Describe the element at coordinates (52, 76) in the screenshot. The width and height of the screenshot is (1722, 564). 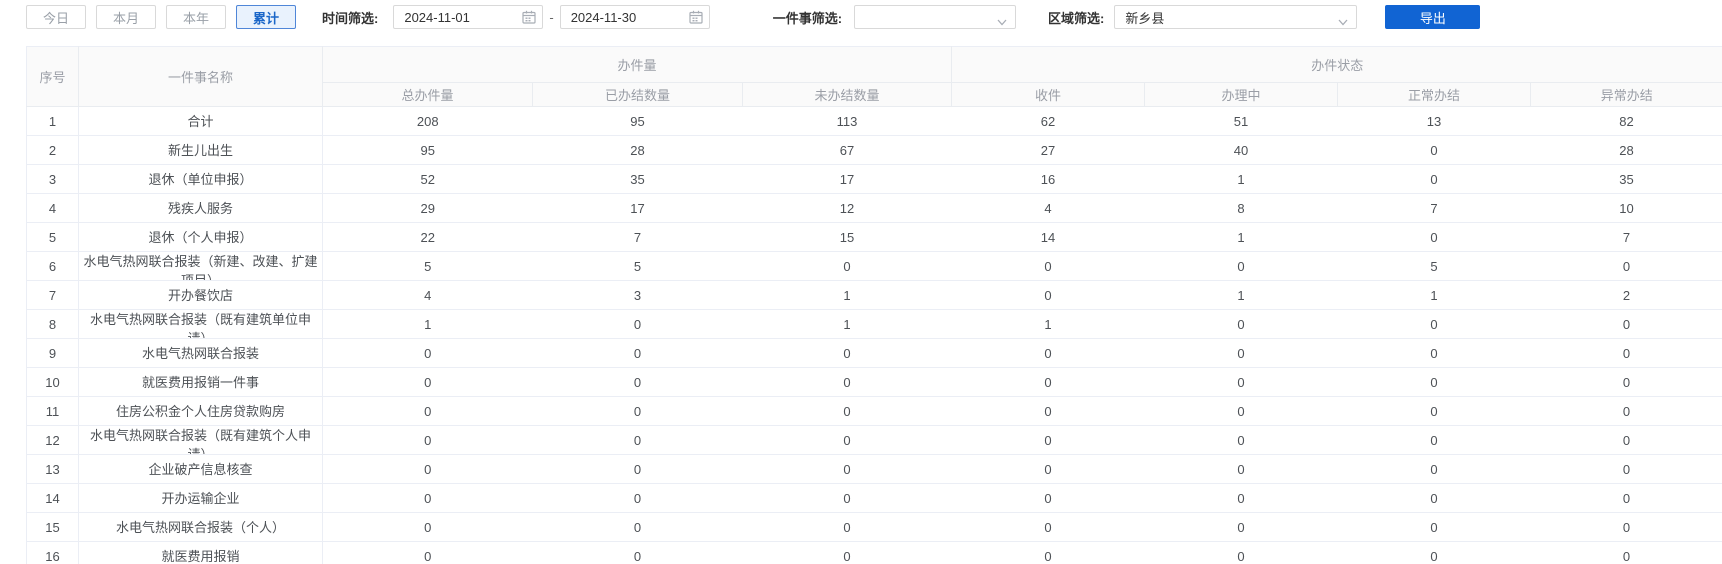
I see `header-col-no: 序号` at that location.